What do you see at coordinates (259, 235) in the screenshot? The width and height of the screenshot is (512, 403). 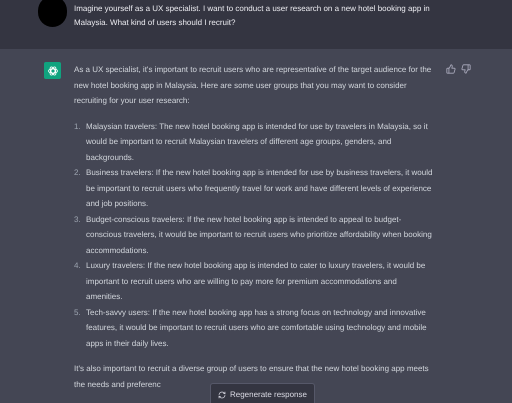 I see `list-item-text: Budget-conscious travelers: If the new hotel booking app is intended to appeal to budget-conscious travelers, it would be important to recruit users who prioritize affordability when booking accommodations.` at bounding box center [259, 235].